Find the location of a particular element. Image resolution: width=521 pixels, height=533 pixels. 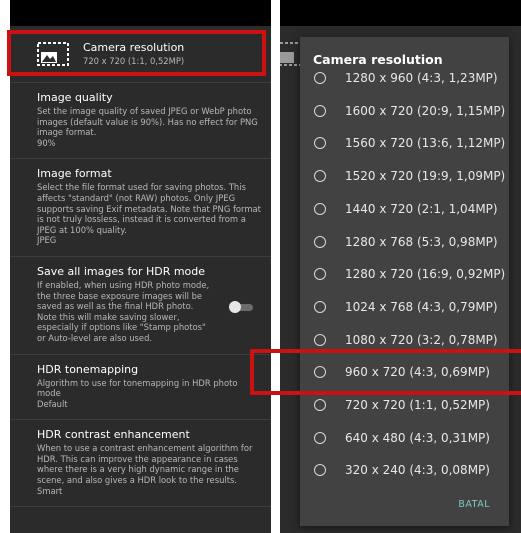

resolution-option: 1560 x 720 (13:6, 1,12MP) is located at coordinates (404, 143).